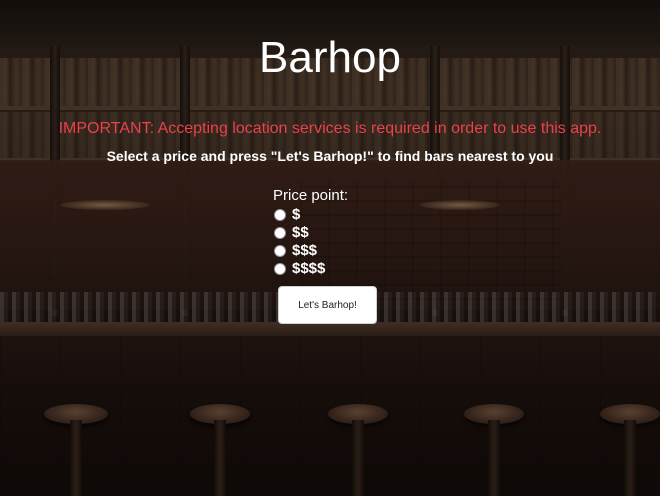 The width and height of the screenshot is (660, 496). What do you see at coordinates (305, 250) in the screenshot?
I see `price-option-label: $$$` at bounding box center [305, 250].